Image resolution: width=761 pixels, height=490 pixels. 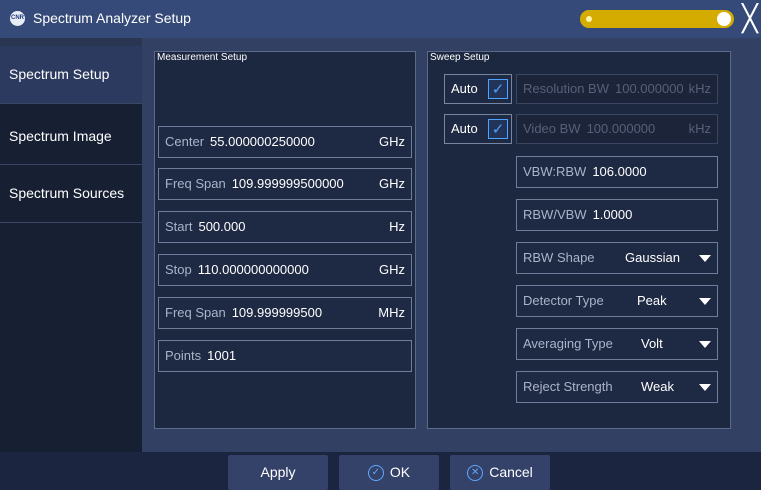 I want to click on check-circle-icon: ✓, so click(x=375, y=473).